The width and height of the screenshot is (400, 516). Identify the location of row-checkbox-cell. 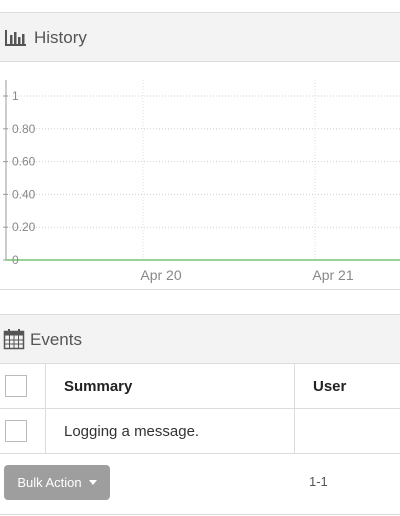
(23, 431).